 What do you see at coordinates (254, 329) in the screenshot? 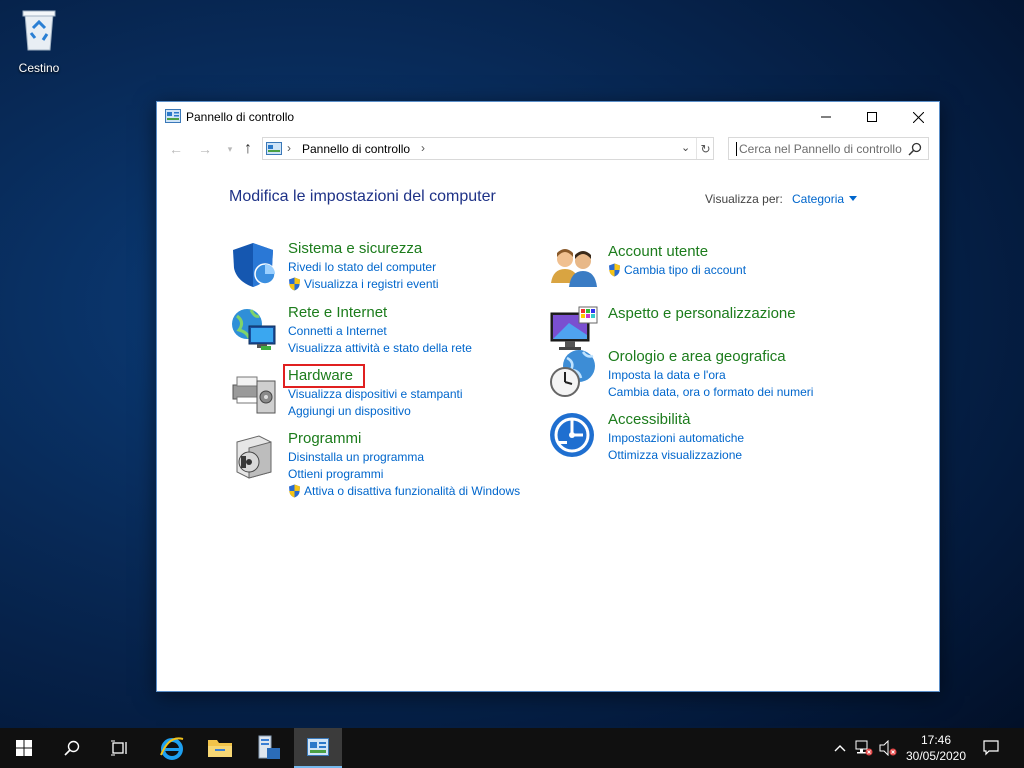
I see `network-globe-icon` at bounding box center [254, 329].